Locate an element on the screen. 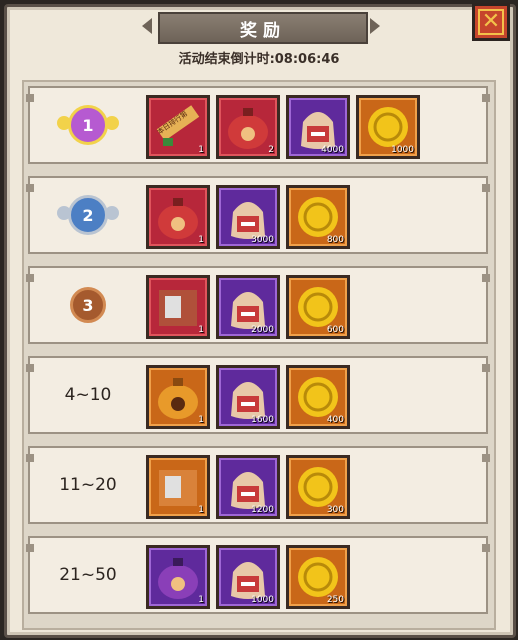  title-ornament-right is located at coordinates (375, 26).